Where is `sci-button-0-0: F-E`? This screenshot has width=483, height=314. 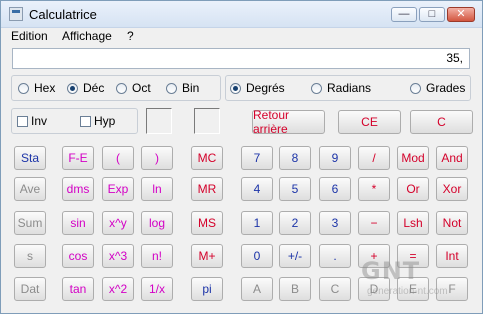 sci-button-0-0: F-E is located at coordinates (78, 158).